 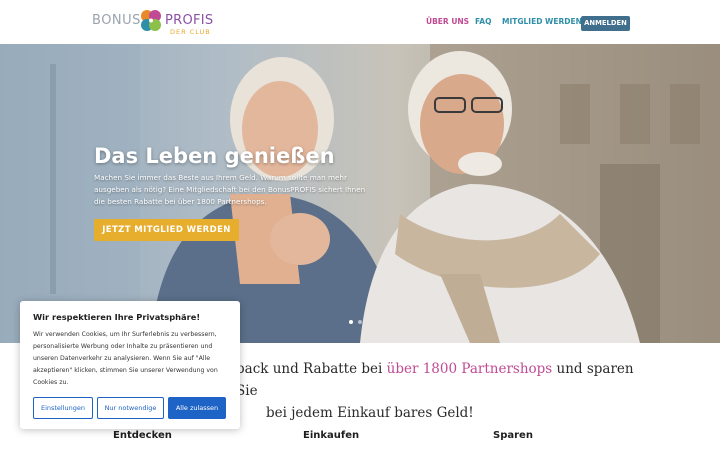 I want to click on logo: BONUS PROFIS DER CLUB, so click(x=154, y=22).